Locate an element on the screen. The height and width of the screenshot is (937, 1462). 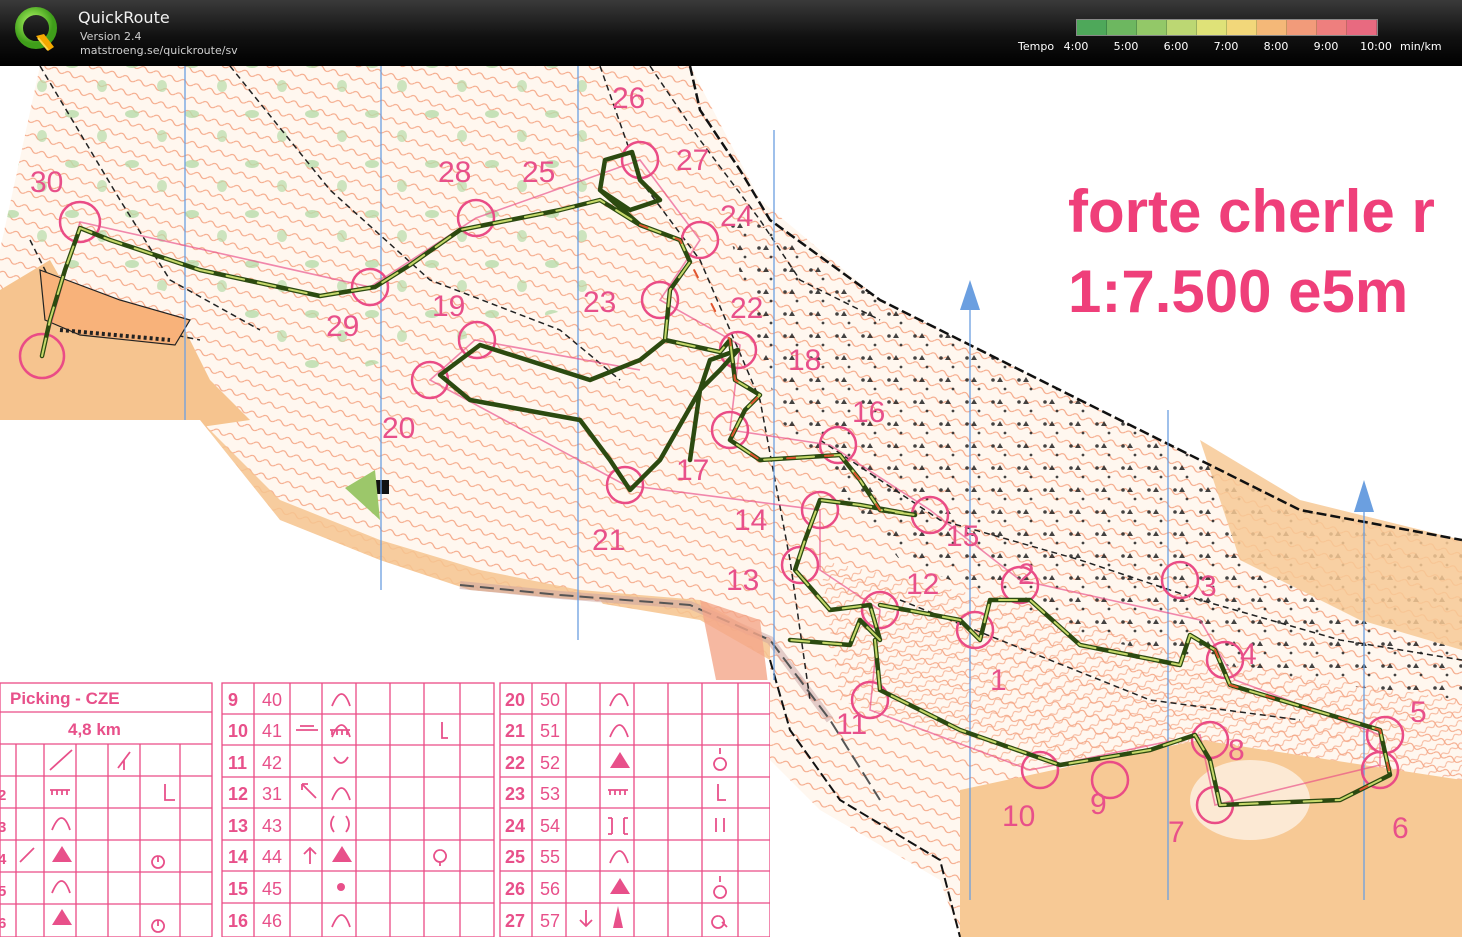
control-number: 18 is located at coordinates (804, 360).